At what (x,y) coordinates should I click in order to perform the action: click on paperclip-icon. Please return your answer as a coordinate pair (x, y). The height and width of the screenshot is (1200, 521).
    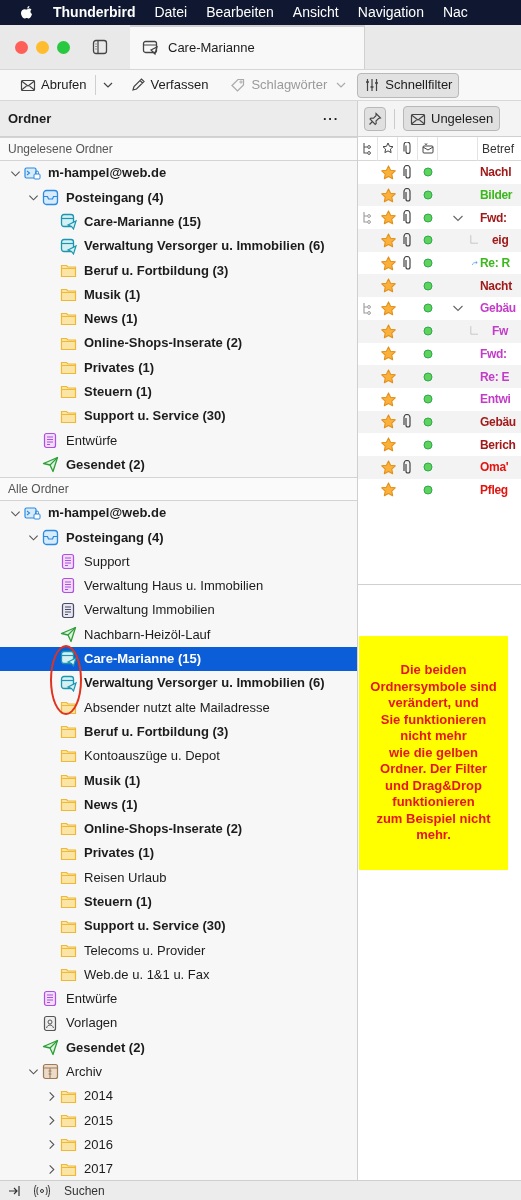
    Looking at the image, I should click on (407, 148).